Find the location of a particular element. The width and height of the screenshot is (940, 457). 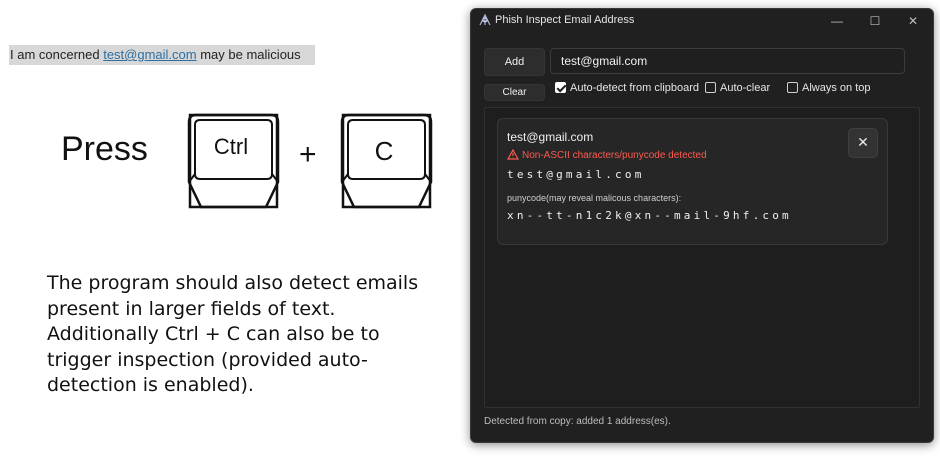

window-title: Phish Inspect Email Address is located at coordinates (565, 20).